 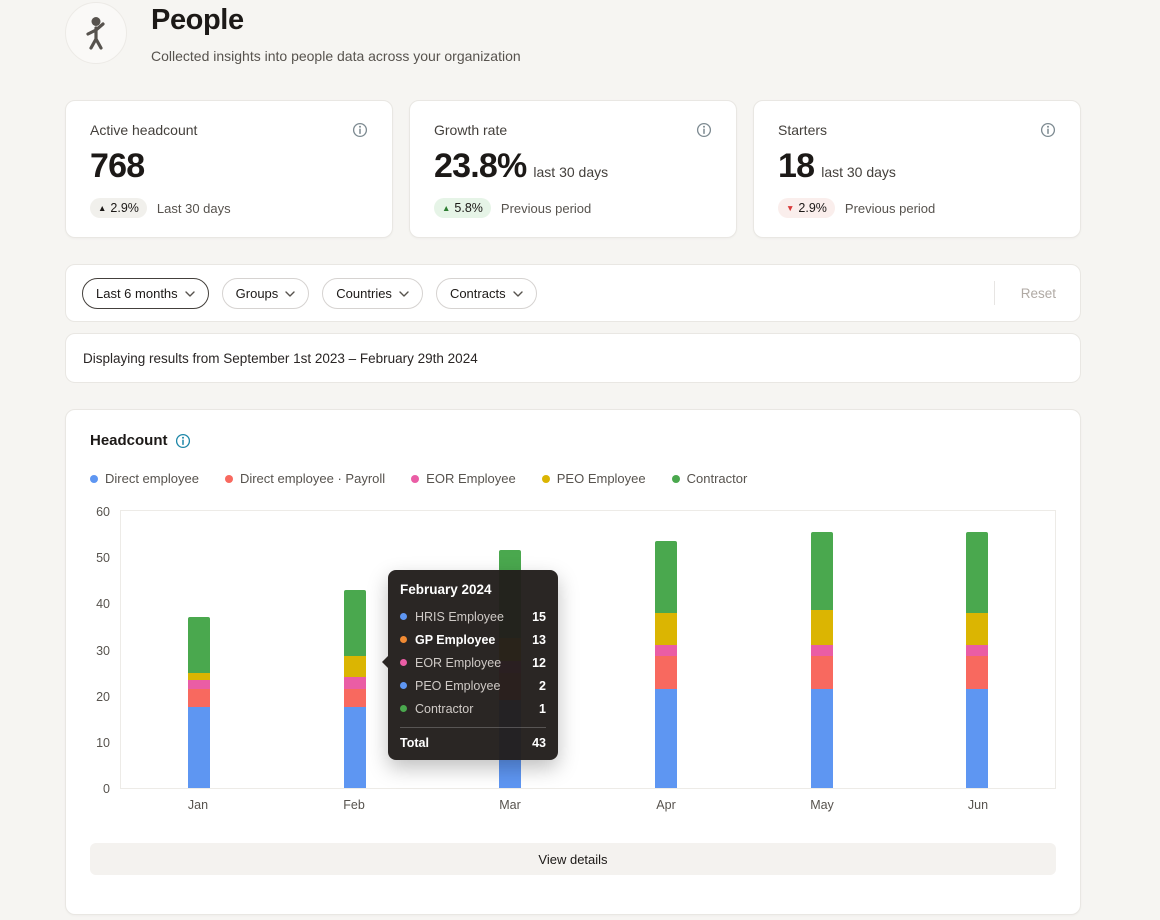 I want to click on person-icon, so click(x=96, y=33).